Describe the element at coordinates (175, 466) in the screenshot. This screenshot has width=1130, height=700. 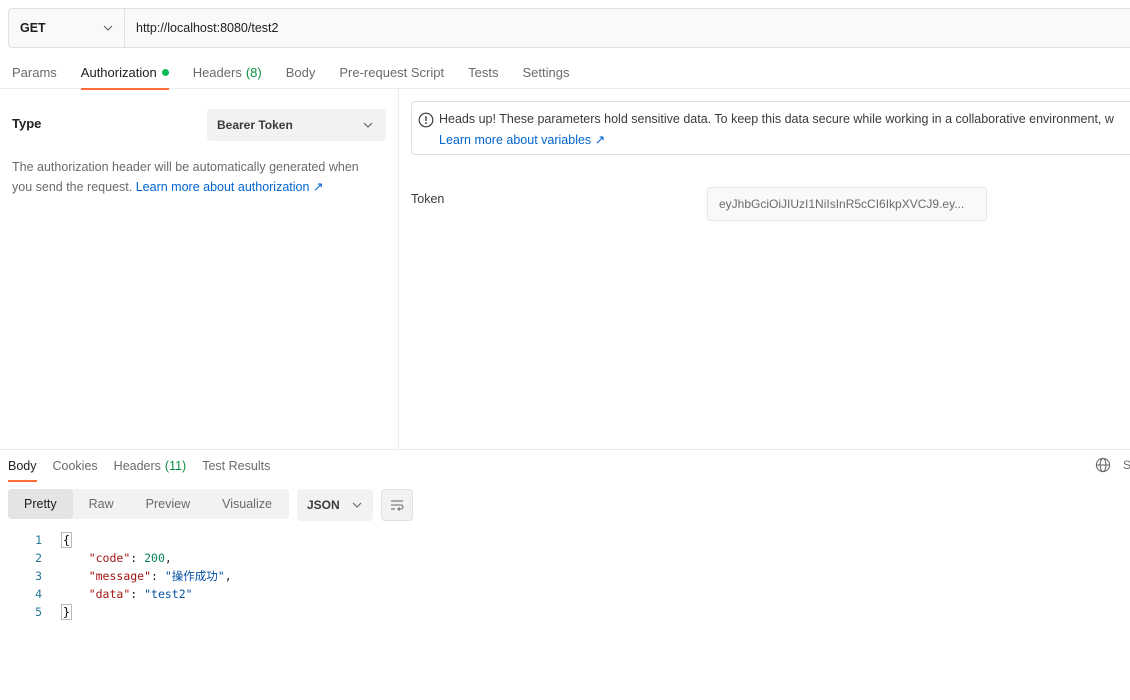
I see `tab-count: (11)` at that location.